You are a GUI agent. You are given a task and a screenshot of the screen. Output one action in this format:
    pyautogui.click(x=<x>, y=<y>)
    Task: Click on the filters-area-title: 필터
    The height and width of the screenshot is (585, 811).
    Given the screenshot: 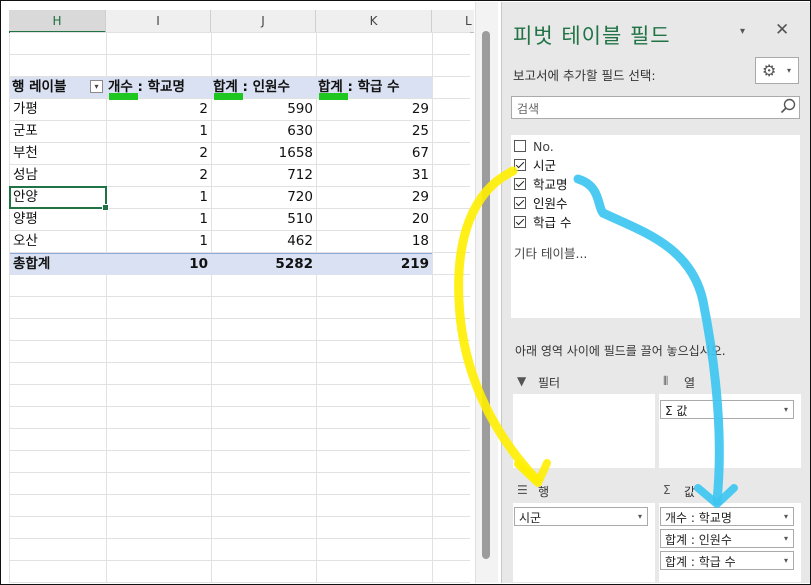 What is the action you would take?
    pyautogui.click(x=549, y=383)
    